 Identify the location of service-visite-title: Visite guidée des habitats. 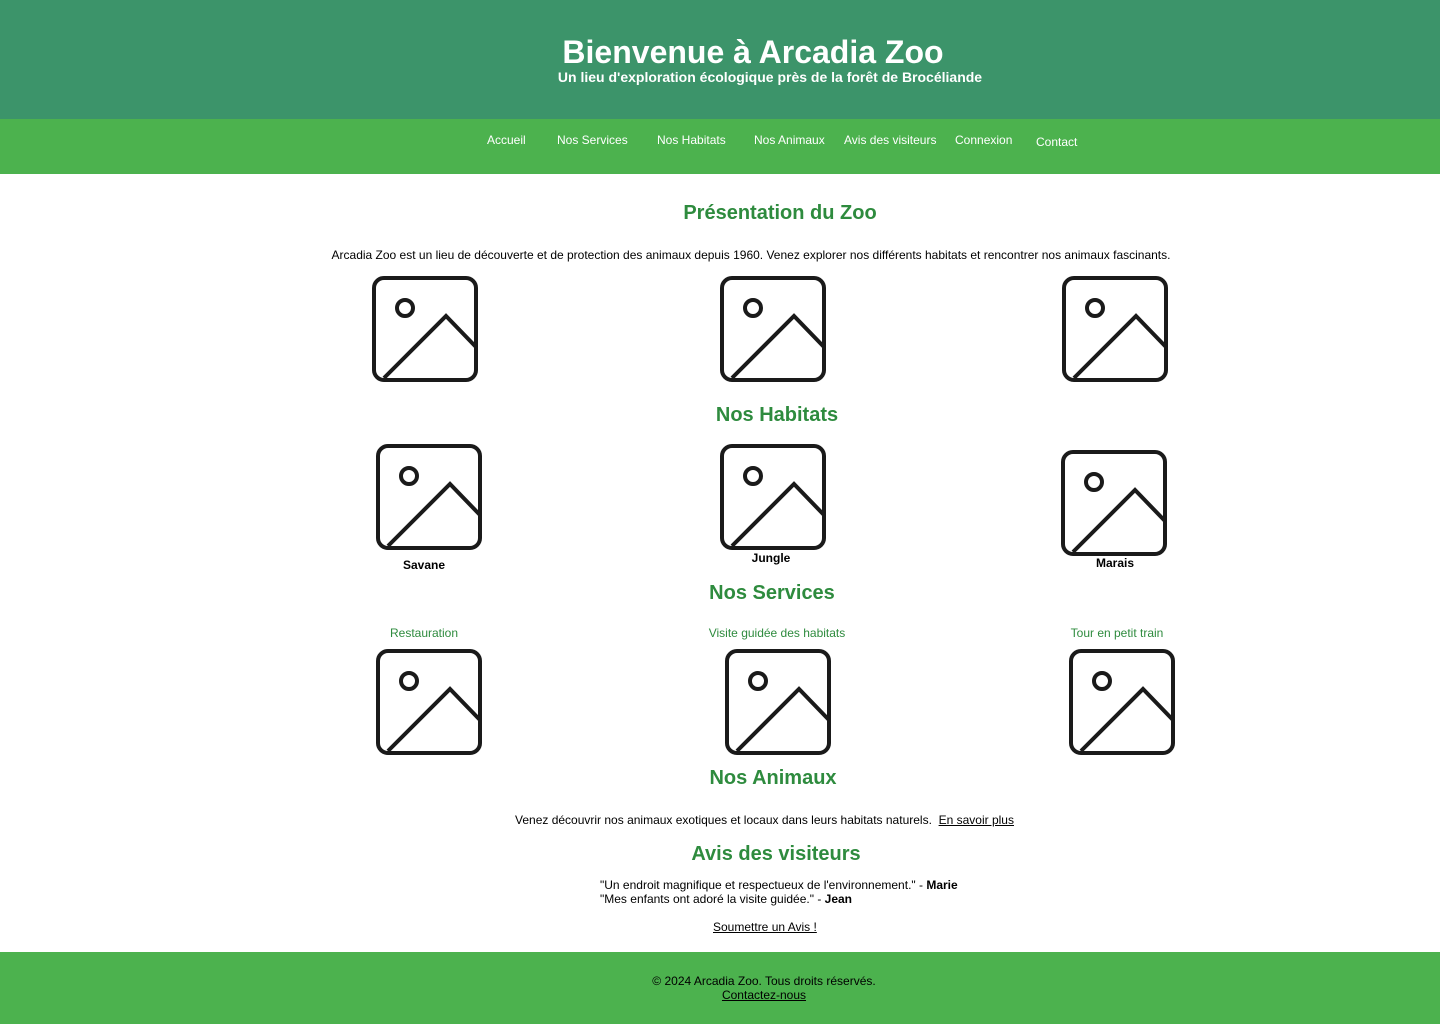
(777, 633).